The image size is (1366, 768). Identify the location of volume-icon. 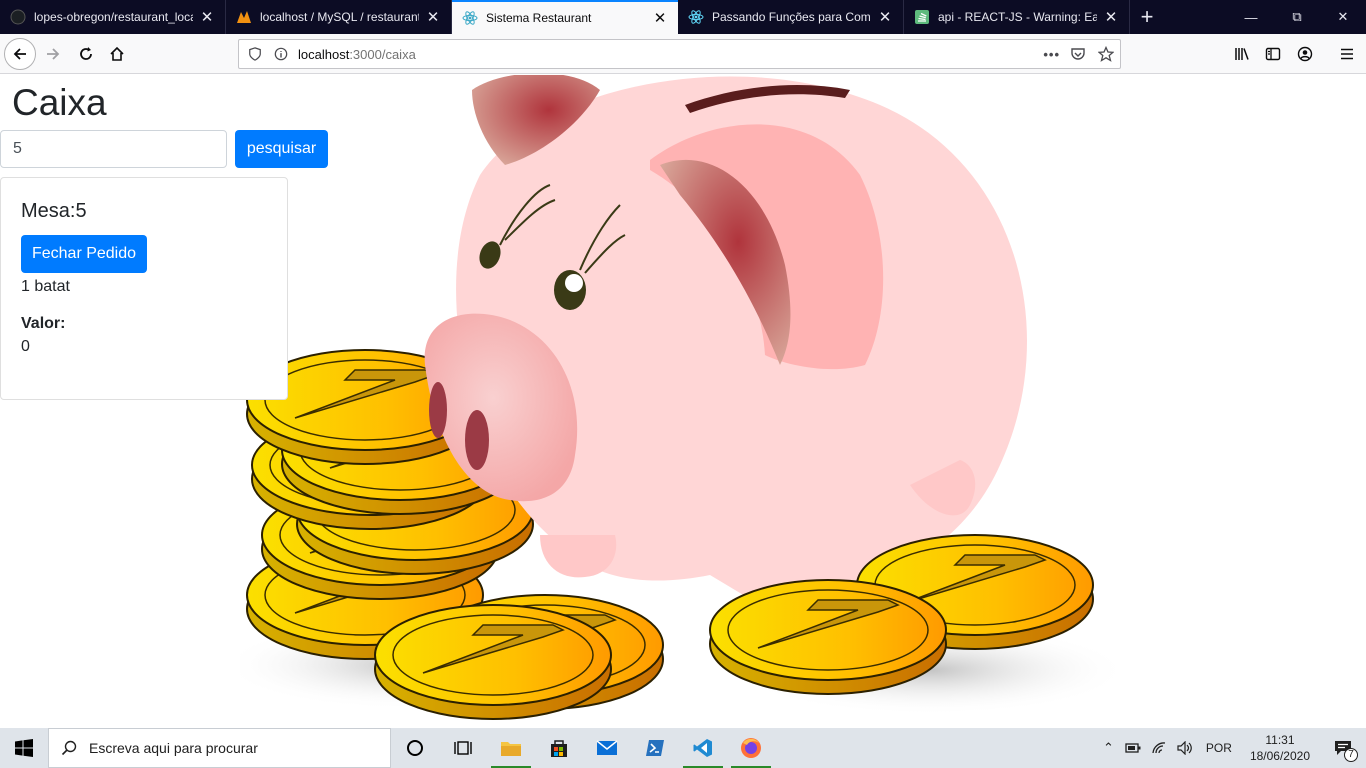
(1185, 748).